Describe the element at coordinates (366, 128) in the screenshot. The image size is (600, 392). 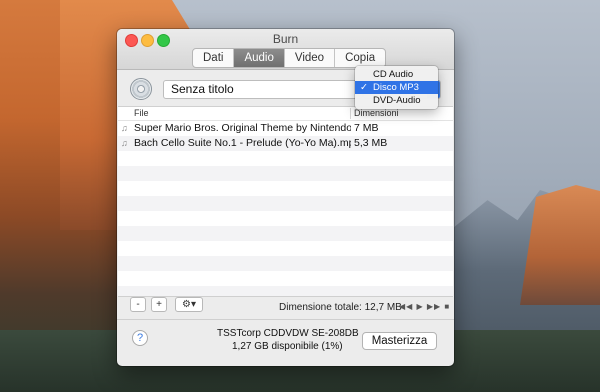
I see `file-size: 7 MB` at that location.